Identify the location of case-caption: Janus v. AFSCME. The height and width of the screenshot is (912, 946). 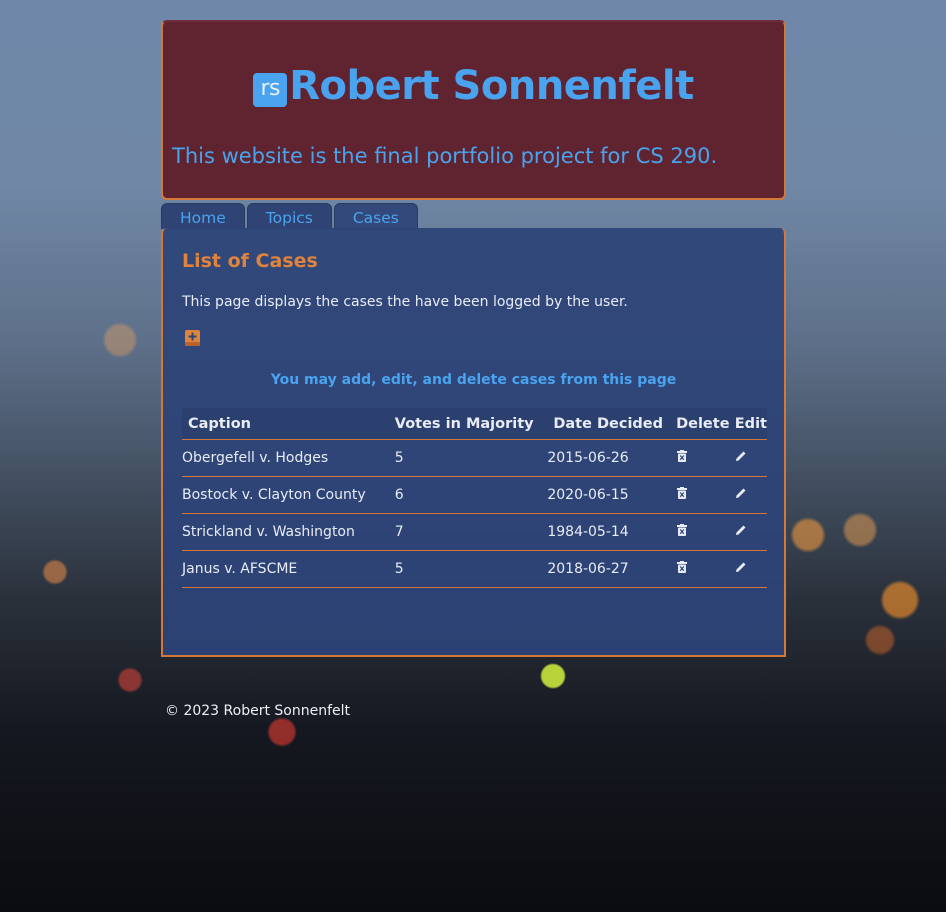
(288, 569).